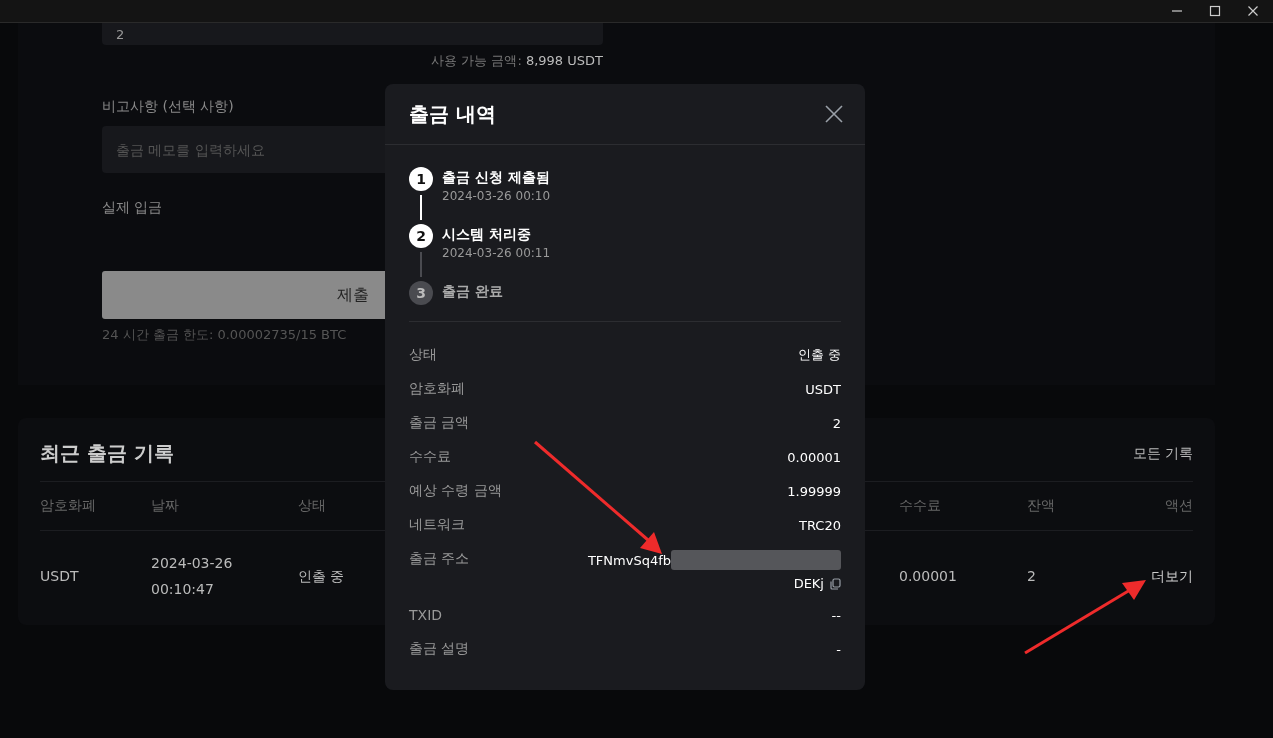  Describe the element at coordinates (1172, 576) in the screenshot. I see `more-link: 더보기` at that location.